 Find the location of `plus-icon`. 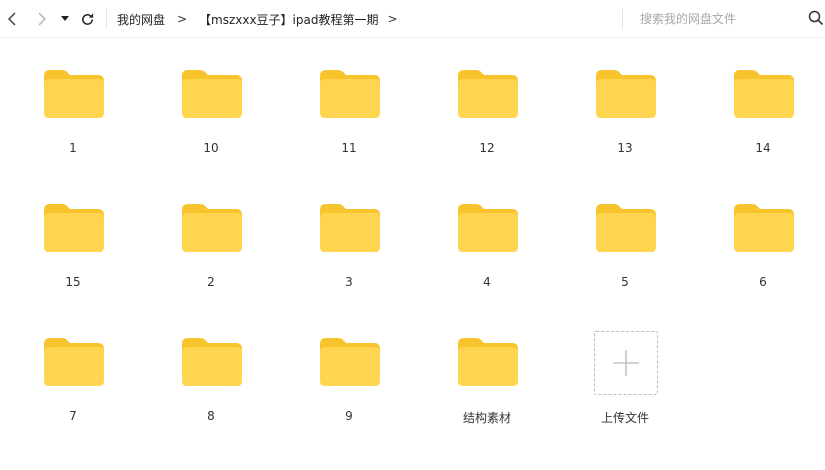

plus-icon is located at coordinates (626, 363).